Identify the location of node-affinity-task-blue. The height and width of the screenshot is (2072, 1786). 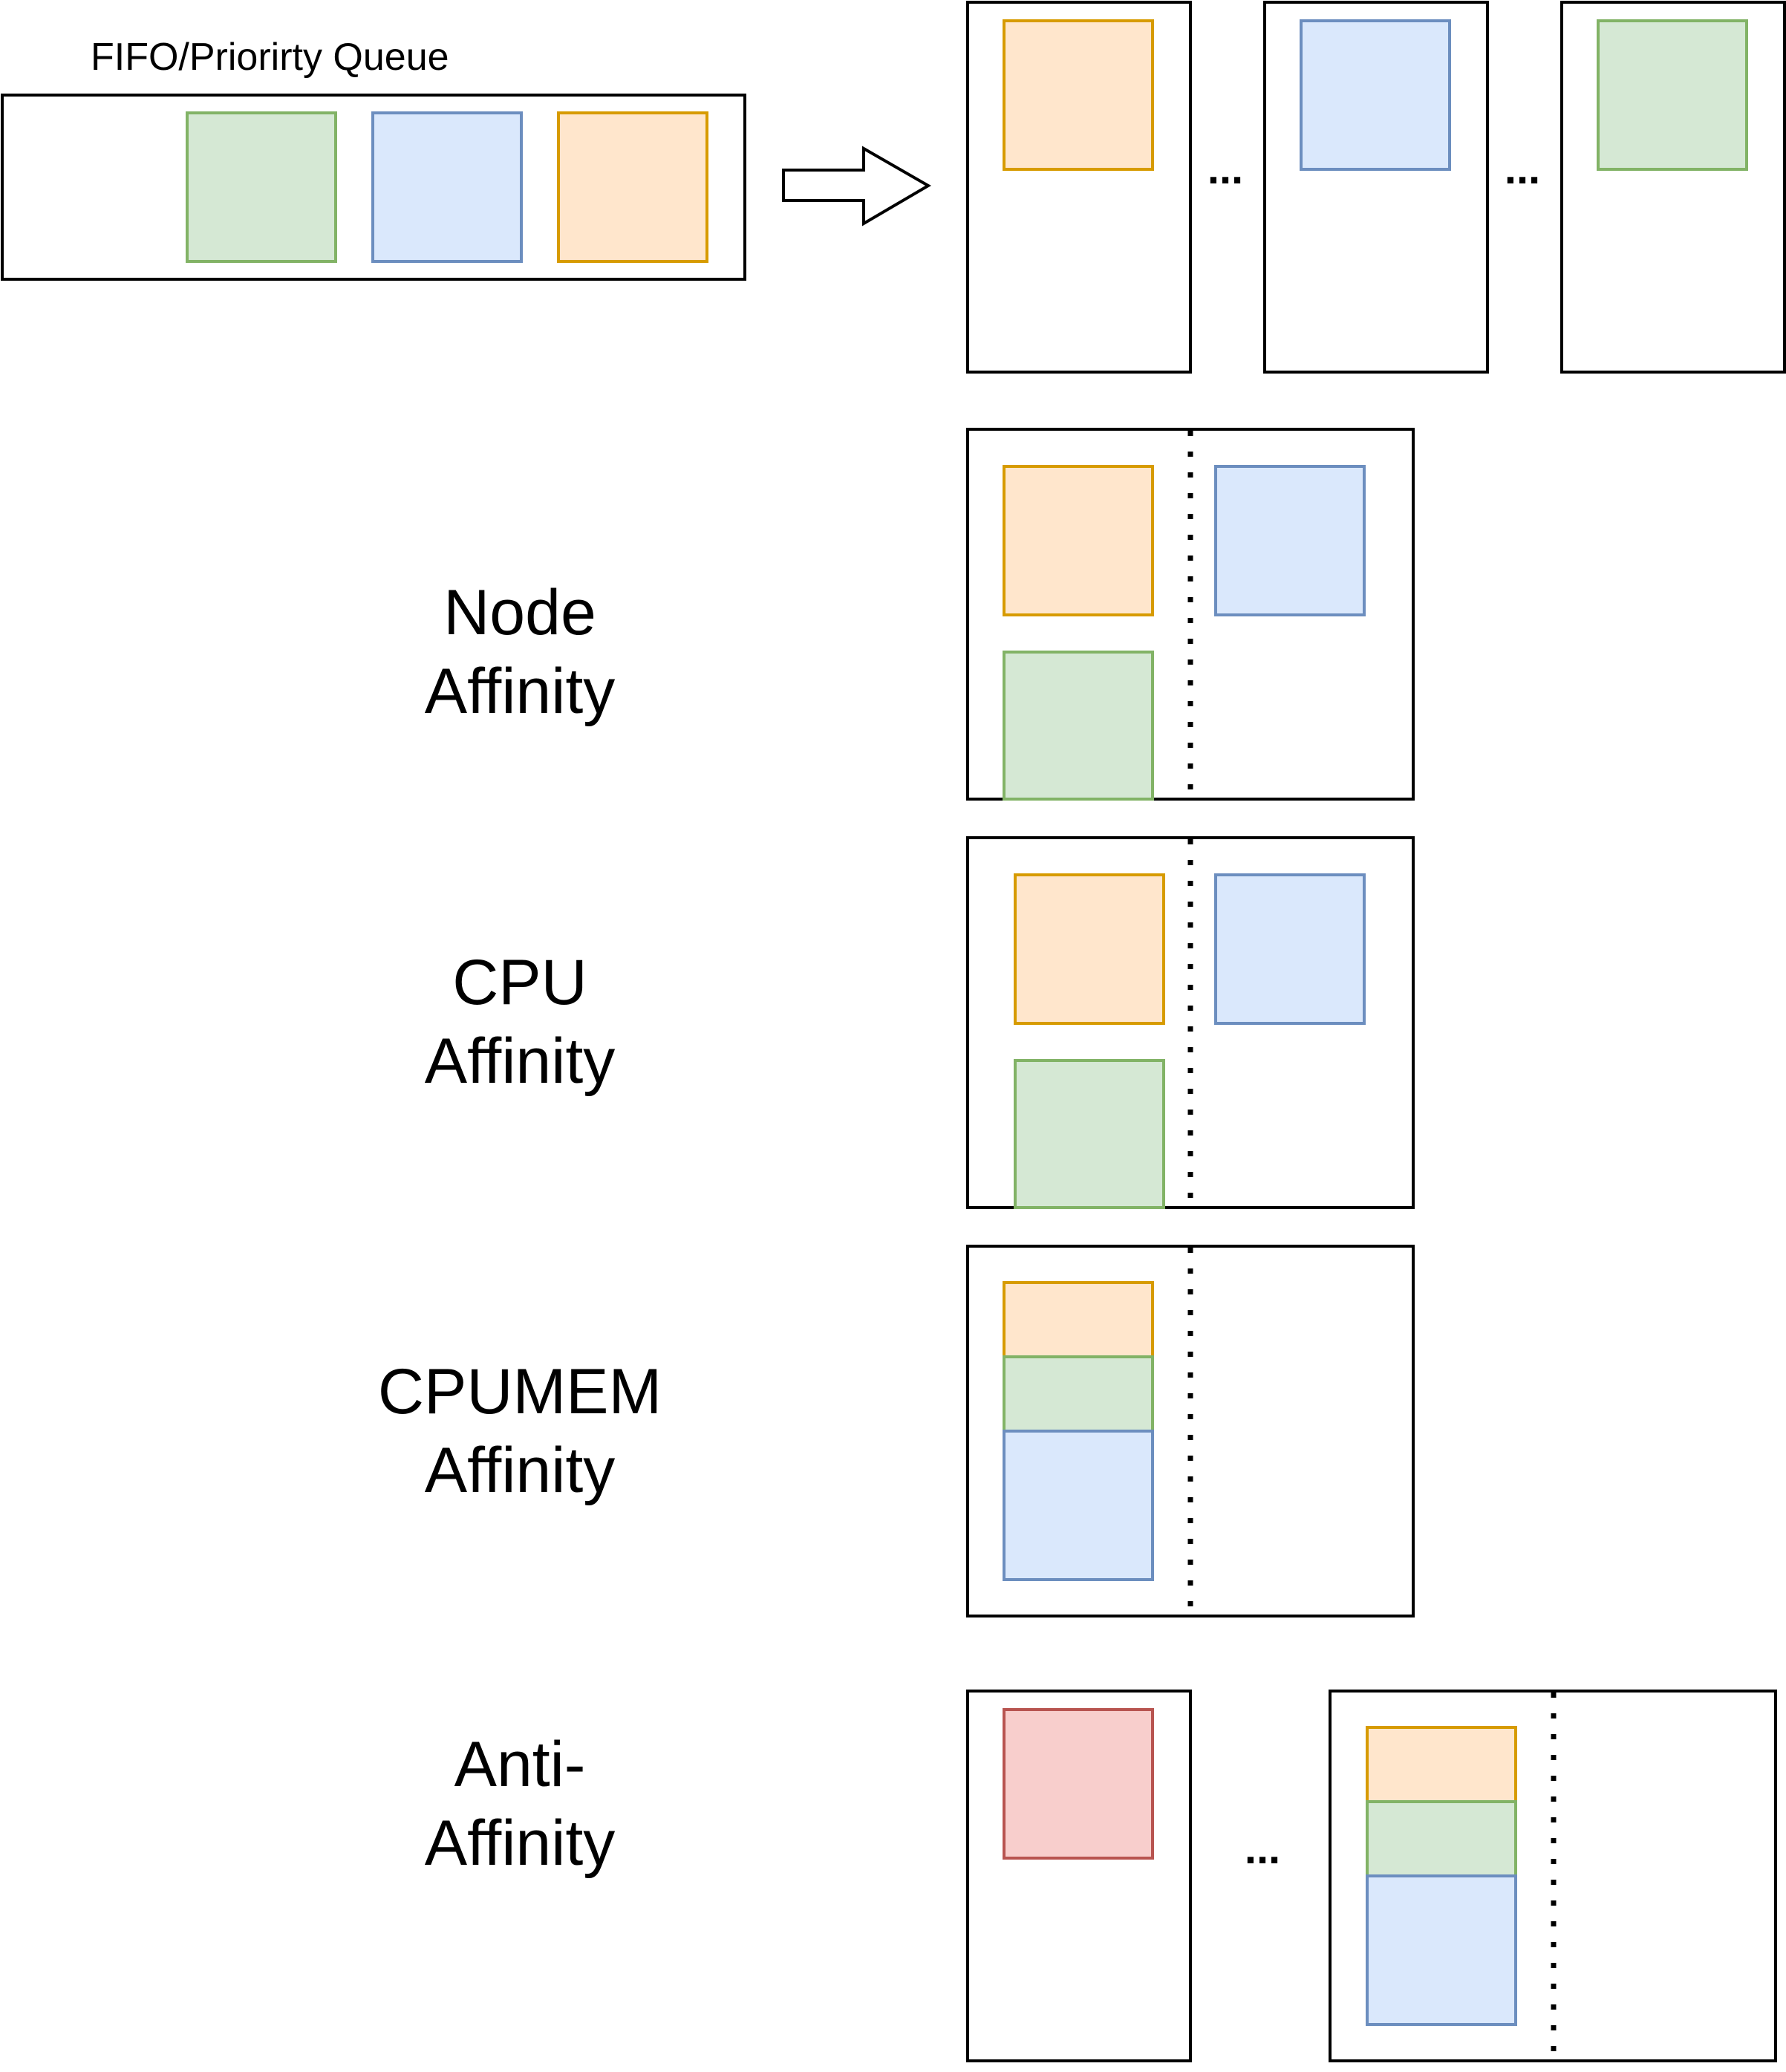
(1290, 540).